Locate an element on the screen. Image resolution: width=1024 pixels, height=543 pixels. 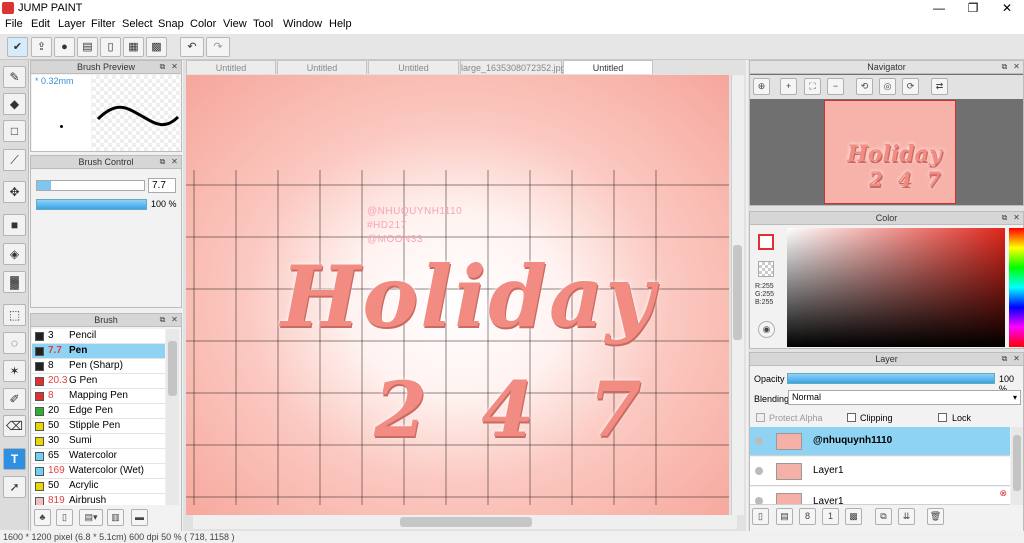
brush-list-item: 65 Watercolor is located at coordinates (98, 456).